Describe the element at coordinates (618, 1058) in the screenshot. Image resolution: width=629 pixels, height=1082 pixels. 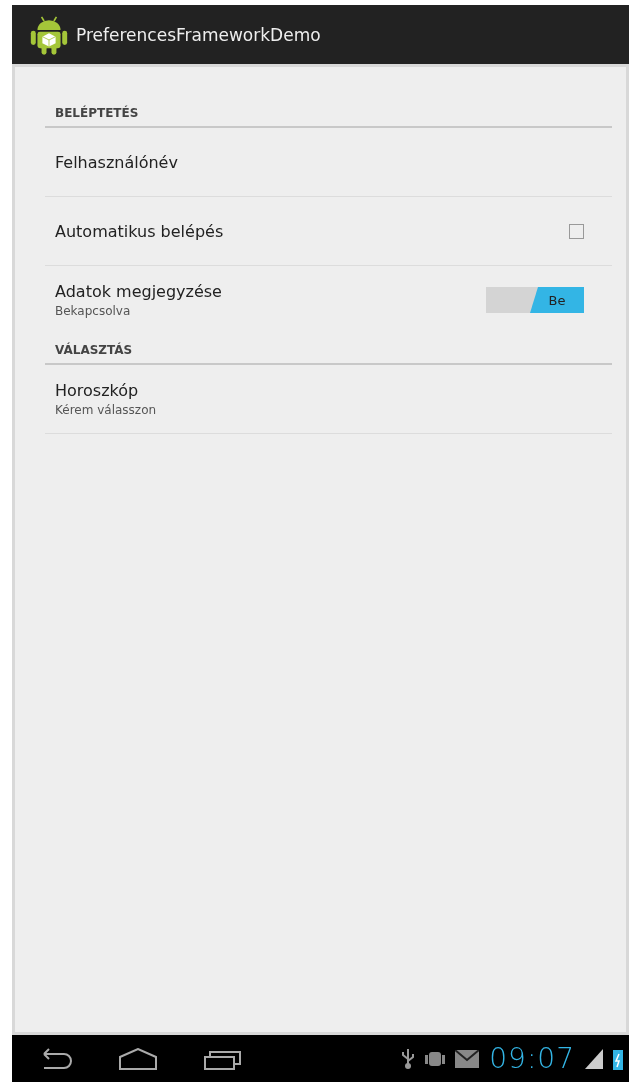
I see `battery-icon` at that location.